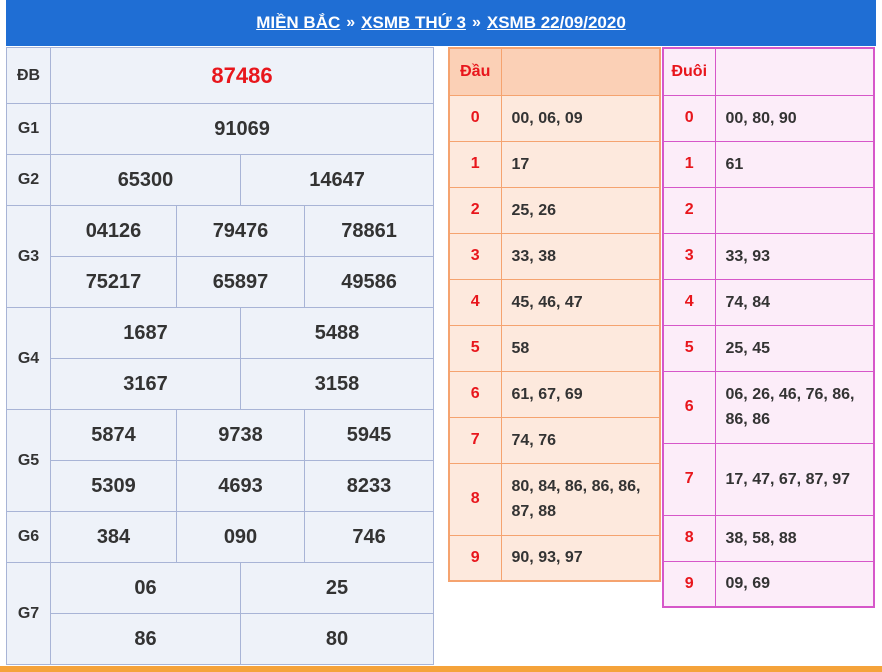 The image size is (882, 672). I want to click on duoi-digit: 7, so click(689, 479).